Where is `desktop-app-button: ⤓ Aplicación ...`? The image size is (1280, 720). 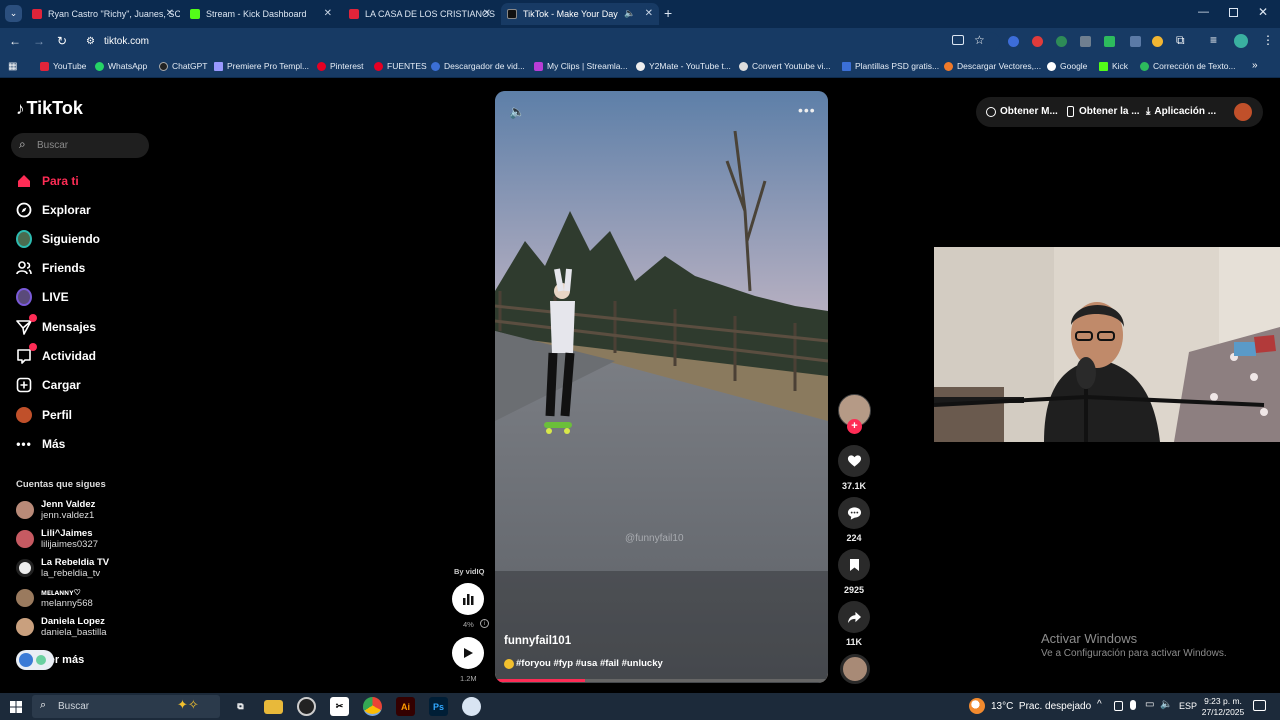 desktop-app-button: ⤓ Aplicación ... is located at coordinates (1181, 111).